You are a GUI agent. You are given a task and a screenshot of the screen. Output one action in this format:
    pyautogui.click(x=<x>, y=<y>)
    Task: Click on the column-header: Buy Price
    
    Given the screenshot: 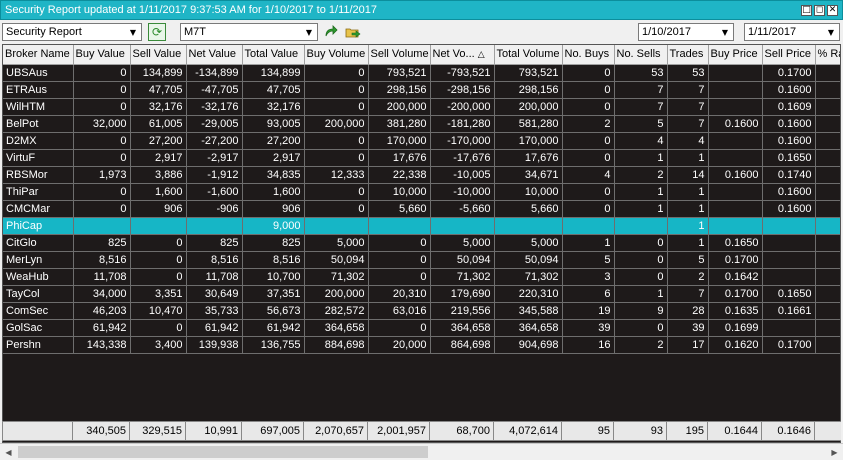 What is the action you would take?
    pyautogui.click(x=735, y=55)
    